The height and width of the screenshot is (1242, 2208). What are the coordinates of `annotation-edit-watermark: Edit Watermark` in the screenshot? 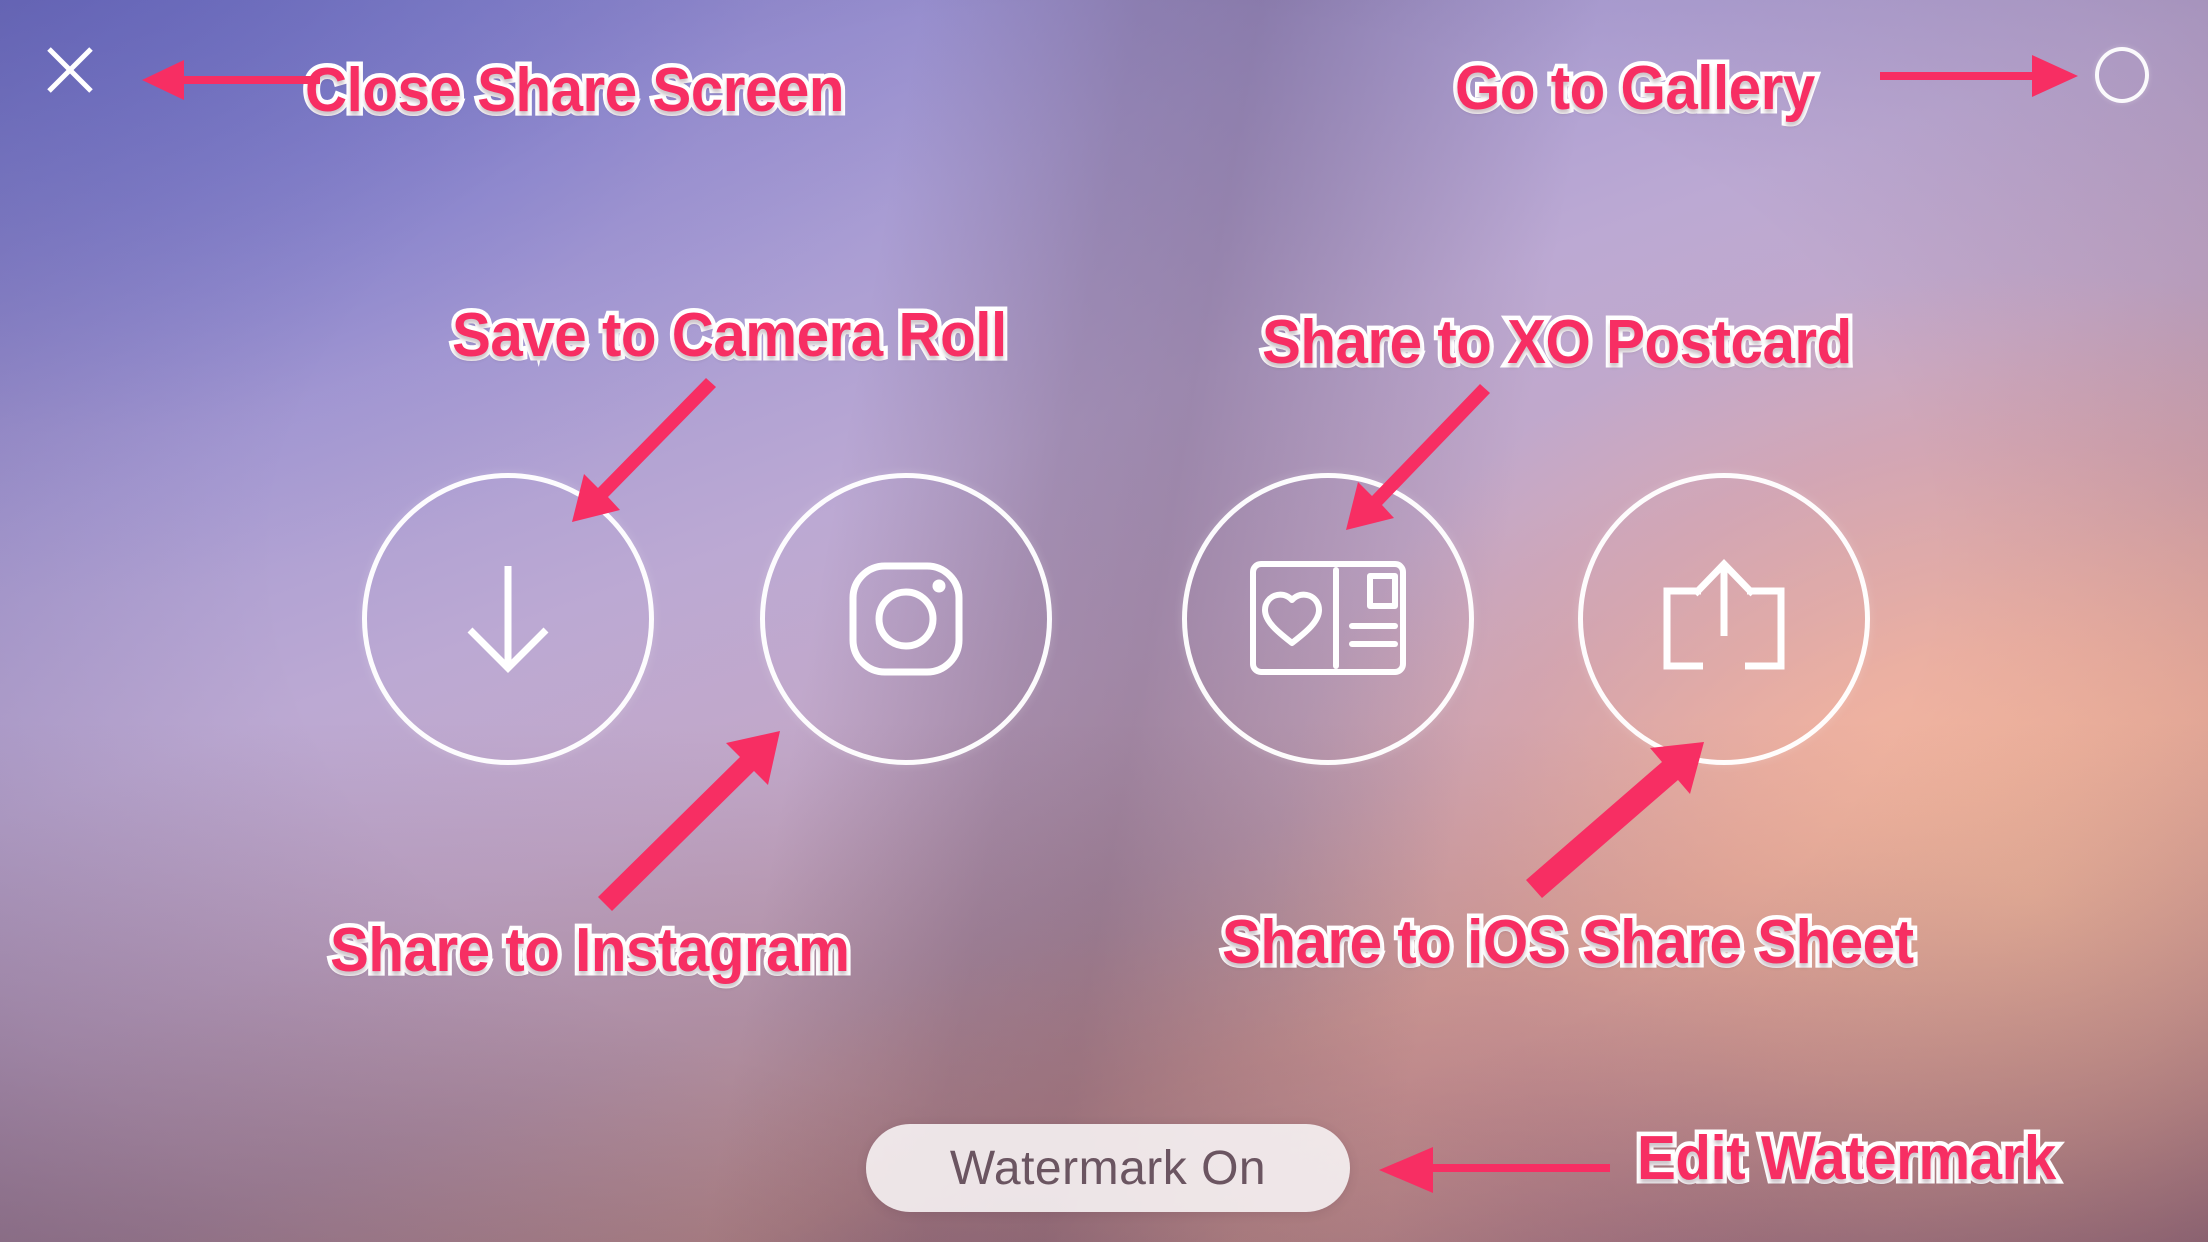 It's located at (1847, 1158).